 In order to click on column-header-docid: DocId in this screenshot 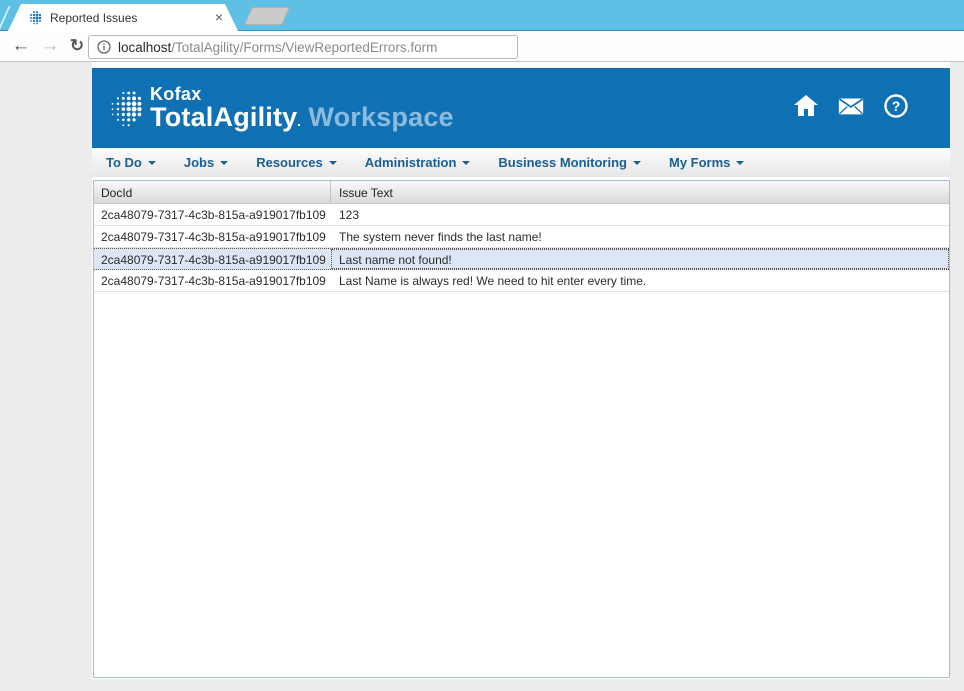, I will do `click(212, 192)`.